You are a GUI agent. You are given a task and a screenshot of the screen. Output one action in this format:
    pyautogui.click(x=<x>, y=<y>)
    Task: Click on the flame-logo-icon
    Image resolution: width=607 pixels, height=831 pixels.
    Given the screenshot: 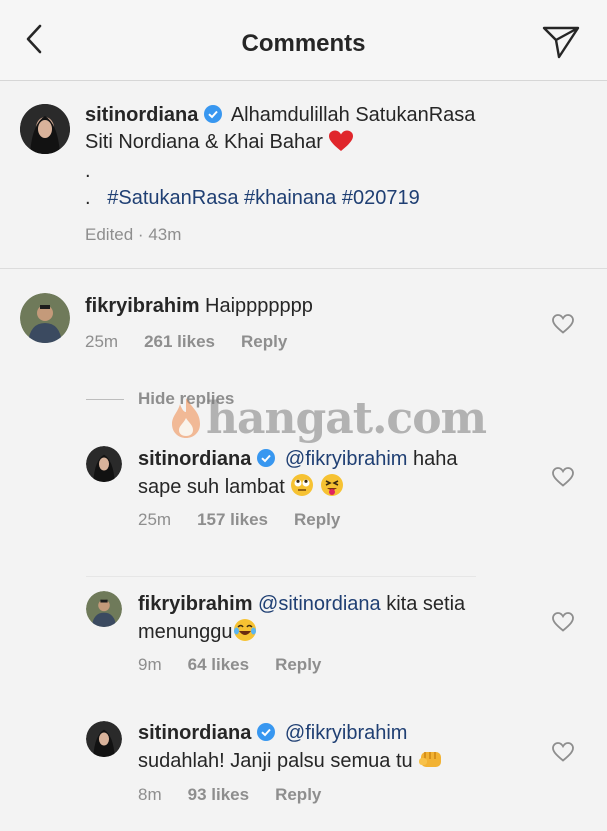 What is the action you would take?
    pyautogui.click(x=186, y=418)
    